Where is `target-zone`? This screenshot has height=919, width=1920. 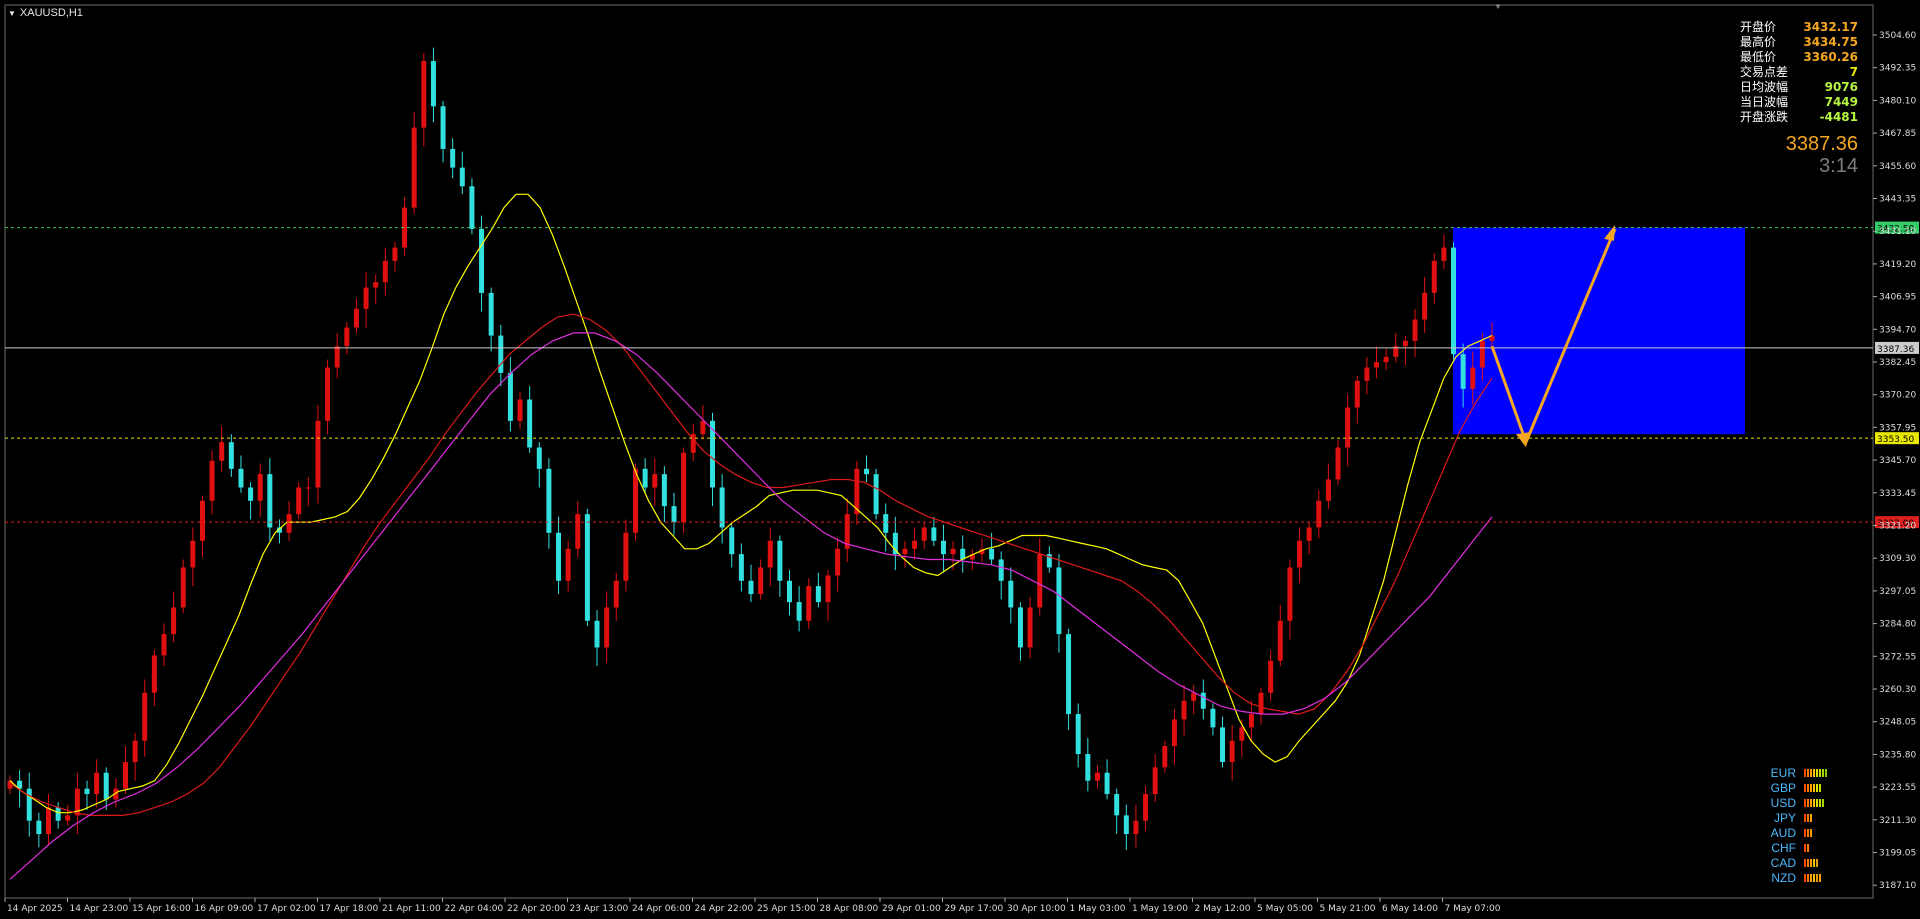 target-zone is located at coordinates (1599, 331).